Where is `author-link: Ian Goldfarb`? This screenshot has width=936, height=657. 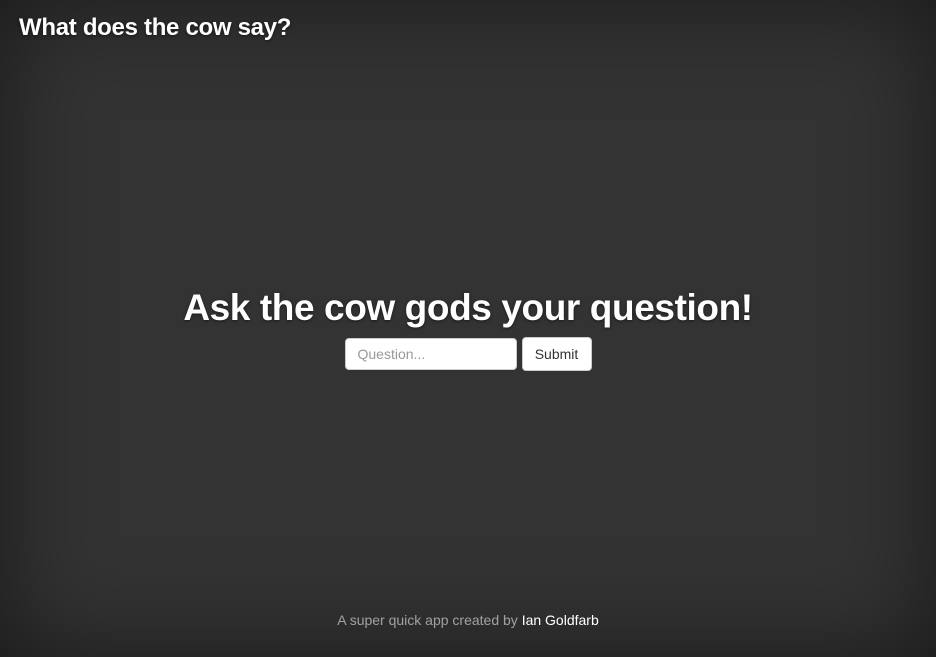
author-link: Ian Goldfarb is located at coordinates (560, 620).